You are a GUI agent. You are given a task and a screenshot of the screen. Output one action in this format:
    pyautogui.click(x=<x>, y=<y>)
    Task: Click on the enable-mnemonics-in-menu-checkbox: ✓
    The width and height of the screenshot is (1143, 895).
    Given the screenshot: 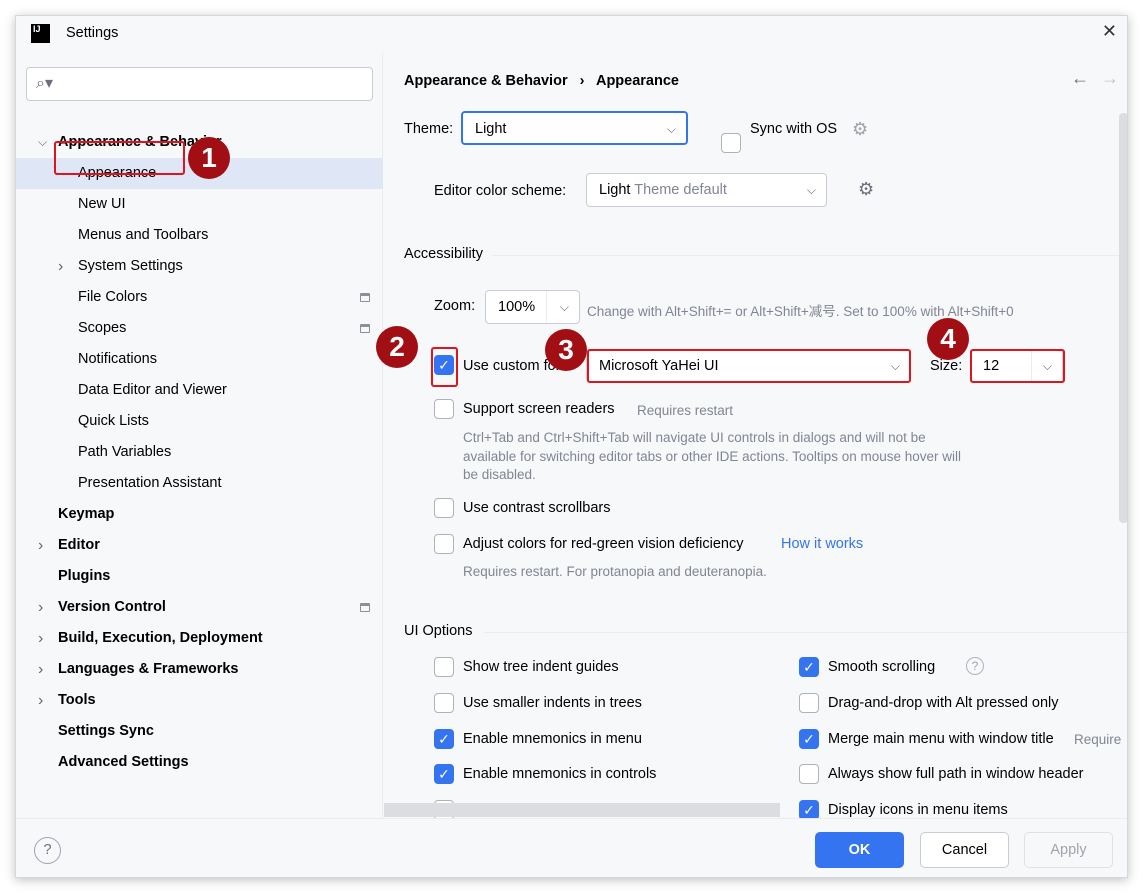 What is the action you would take?
    pyautogui.click(x=444, y=738)
    